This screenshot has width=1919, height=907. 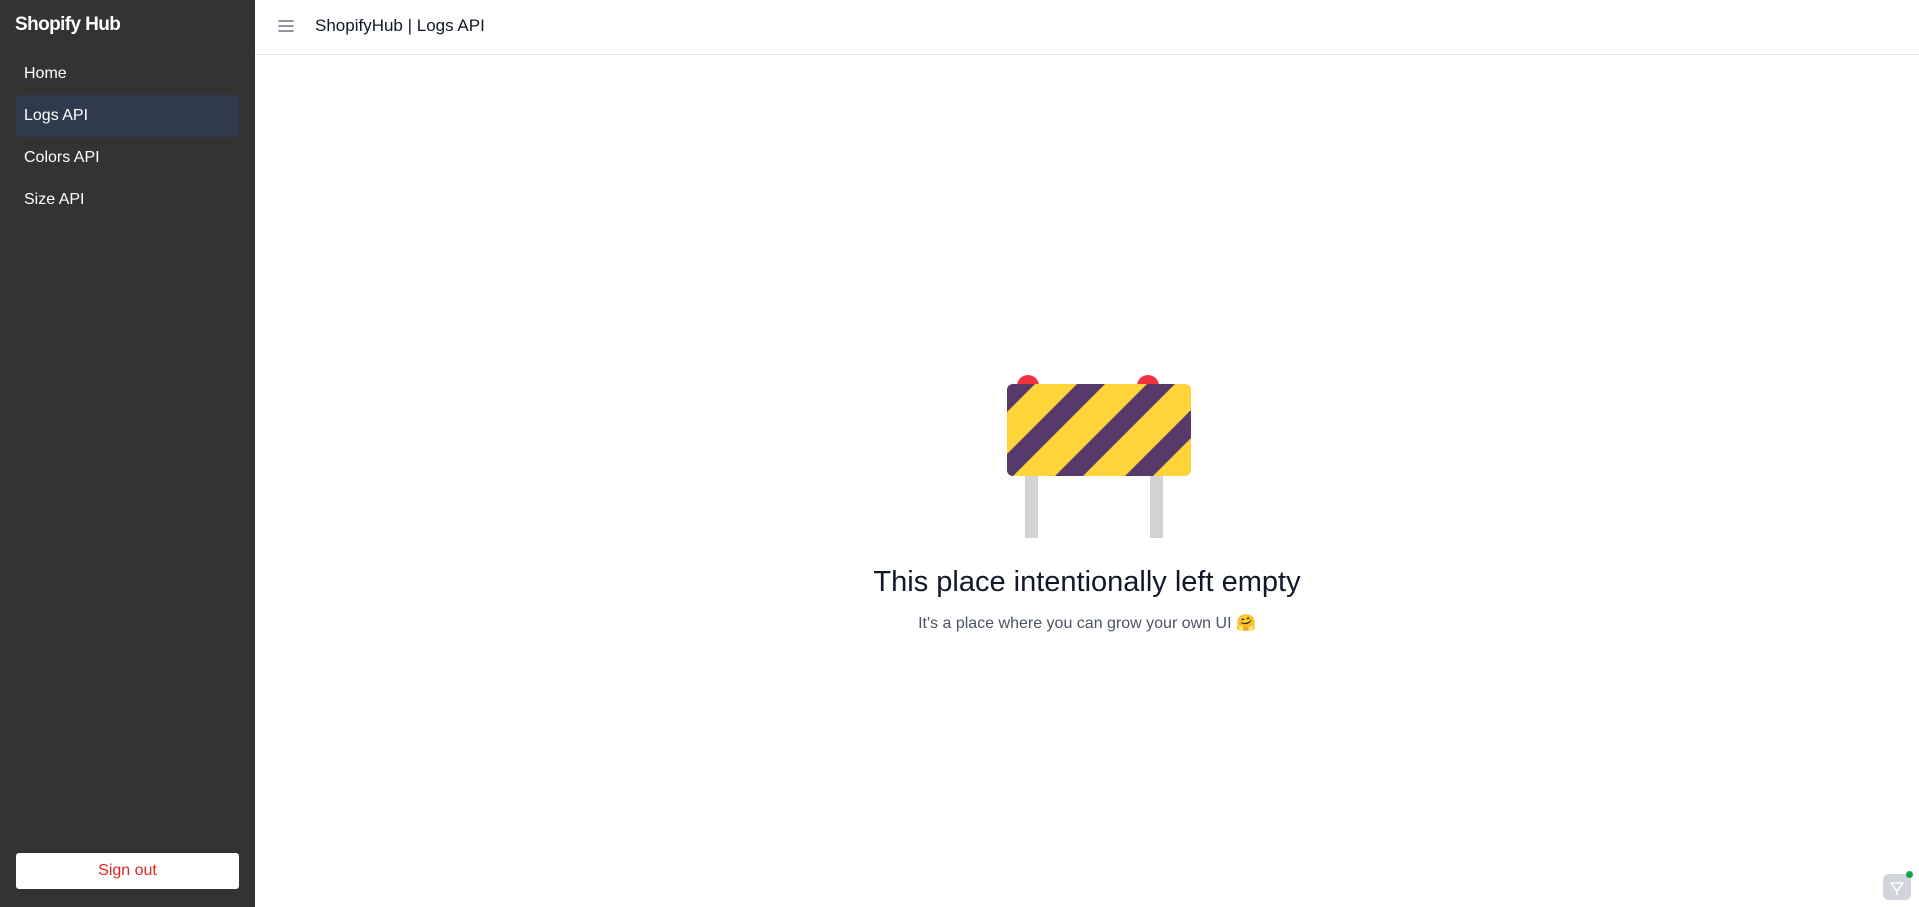 I want to click on page-title: ShopifyHub | Logs API, so click(x=400, y=25).